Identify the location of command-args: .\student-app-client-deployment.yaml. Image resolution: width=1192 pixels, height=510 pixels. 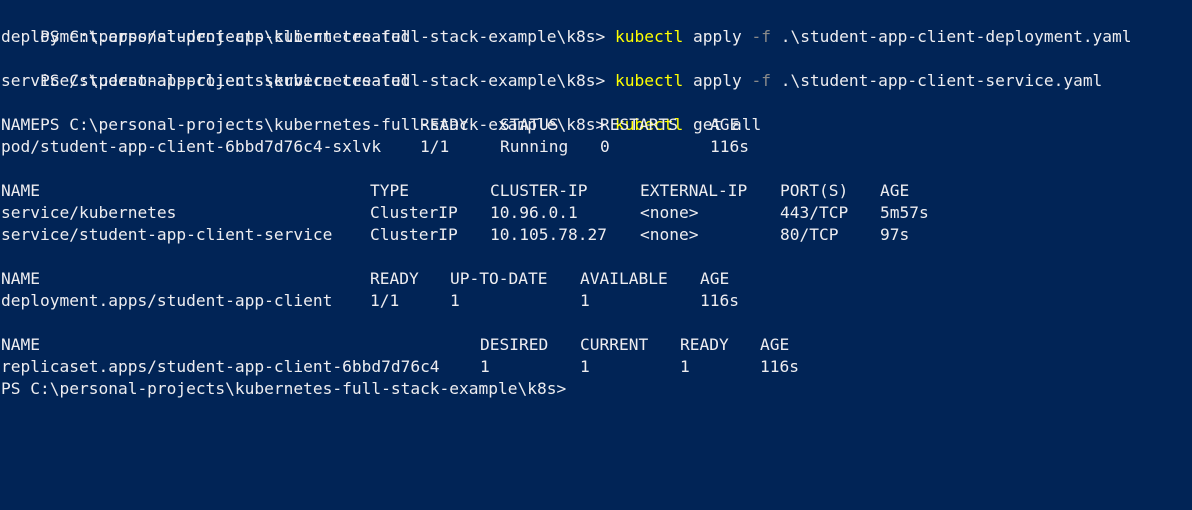
(951, 36).